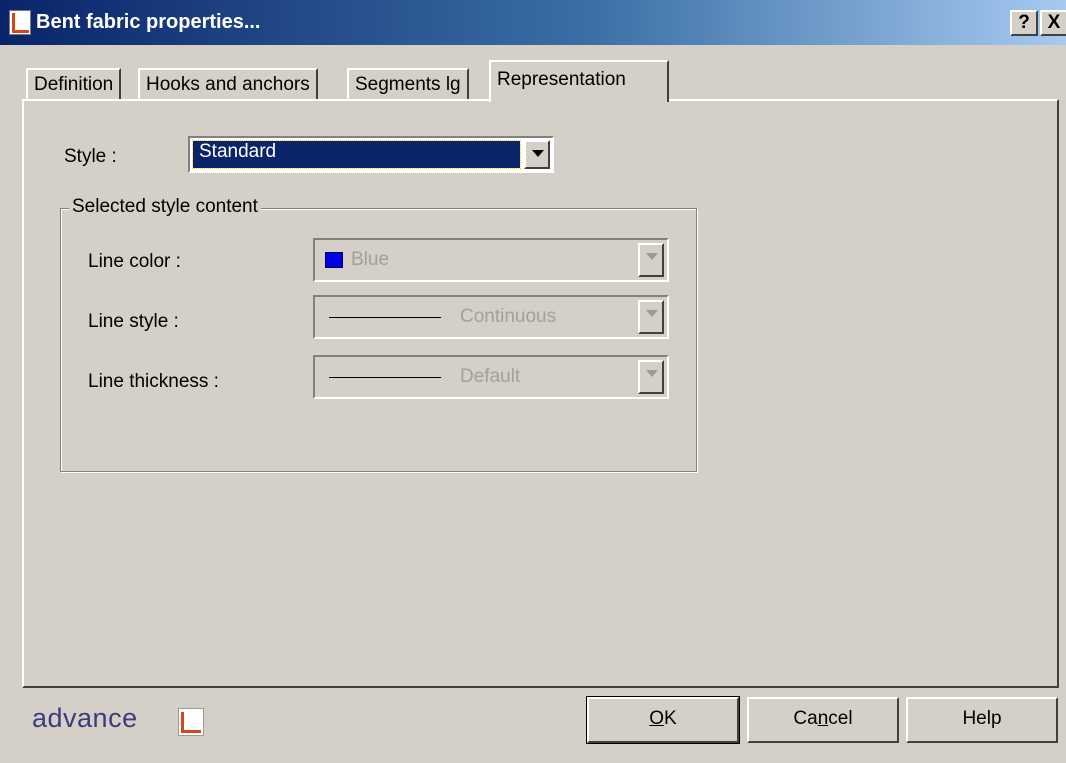  I want to click on ok-label-mnemonic: O, so click(657, 718).